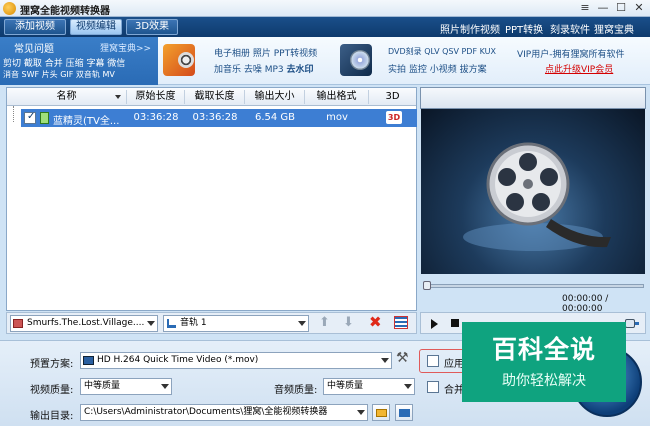  Describe the element at coordinates (571, 55) in the screenshot. I see `vip-line1: VIP用户-拥有狸窝所有软件` at that location.